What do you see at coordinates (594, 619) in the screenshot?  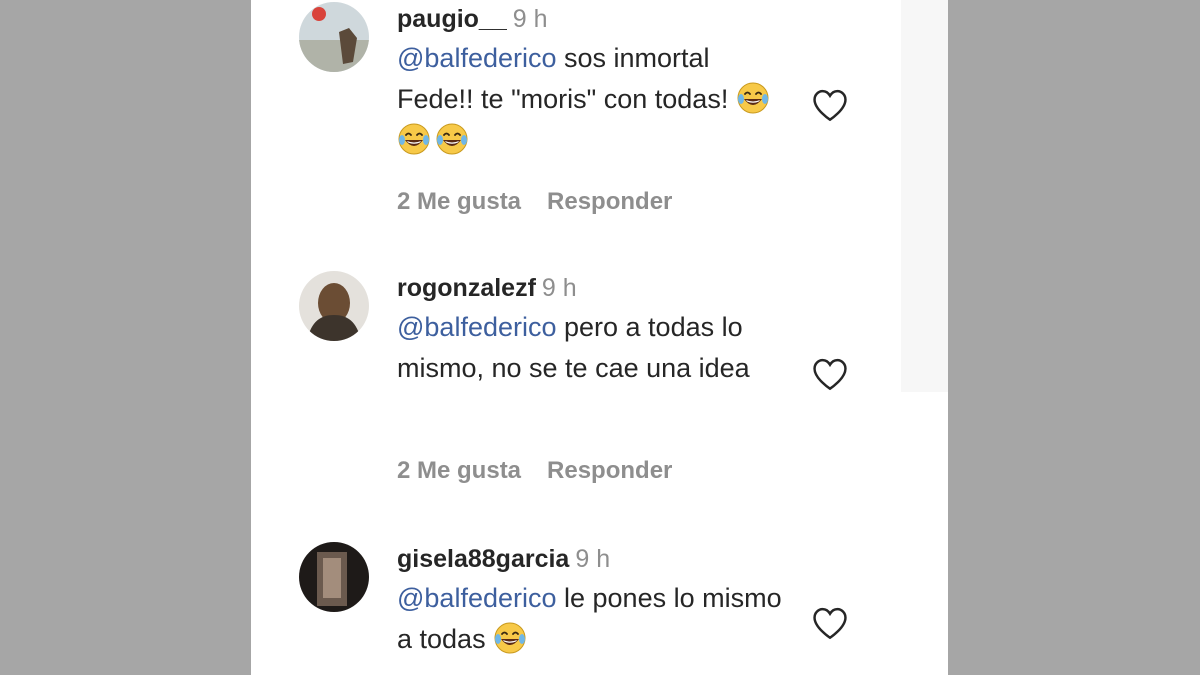 I see `comment-text: @balfederico le pones lo mismo a todas` at bounding box center [594, 619].